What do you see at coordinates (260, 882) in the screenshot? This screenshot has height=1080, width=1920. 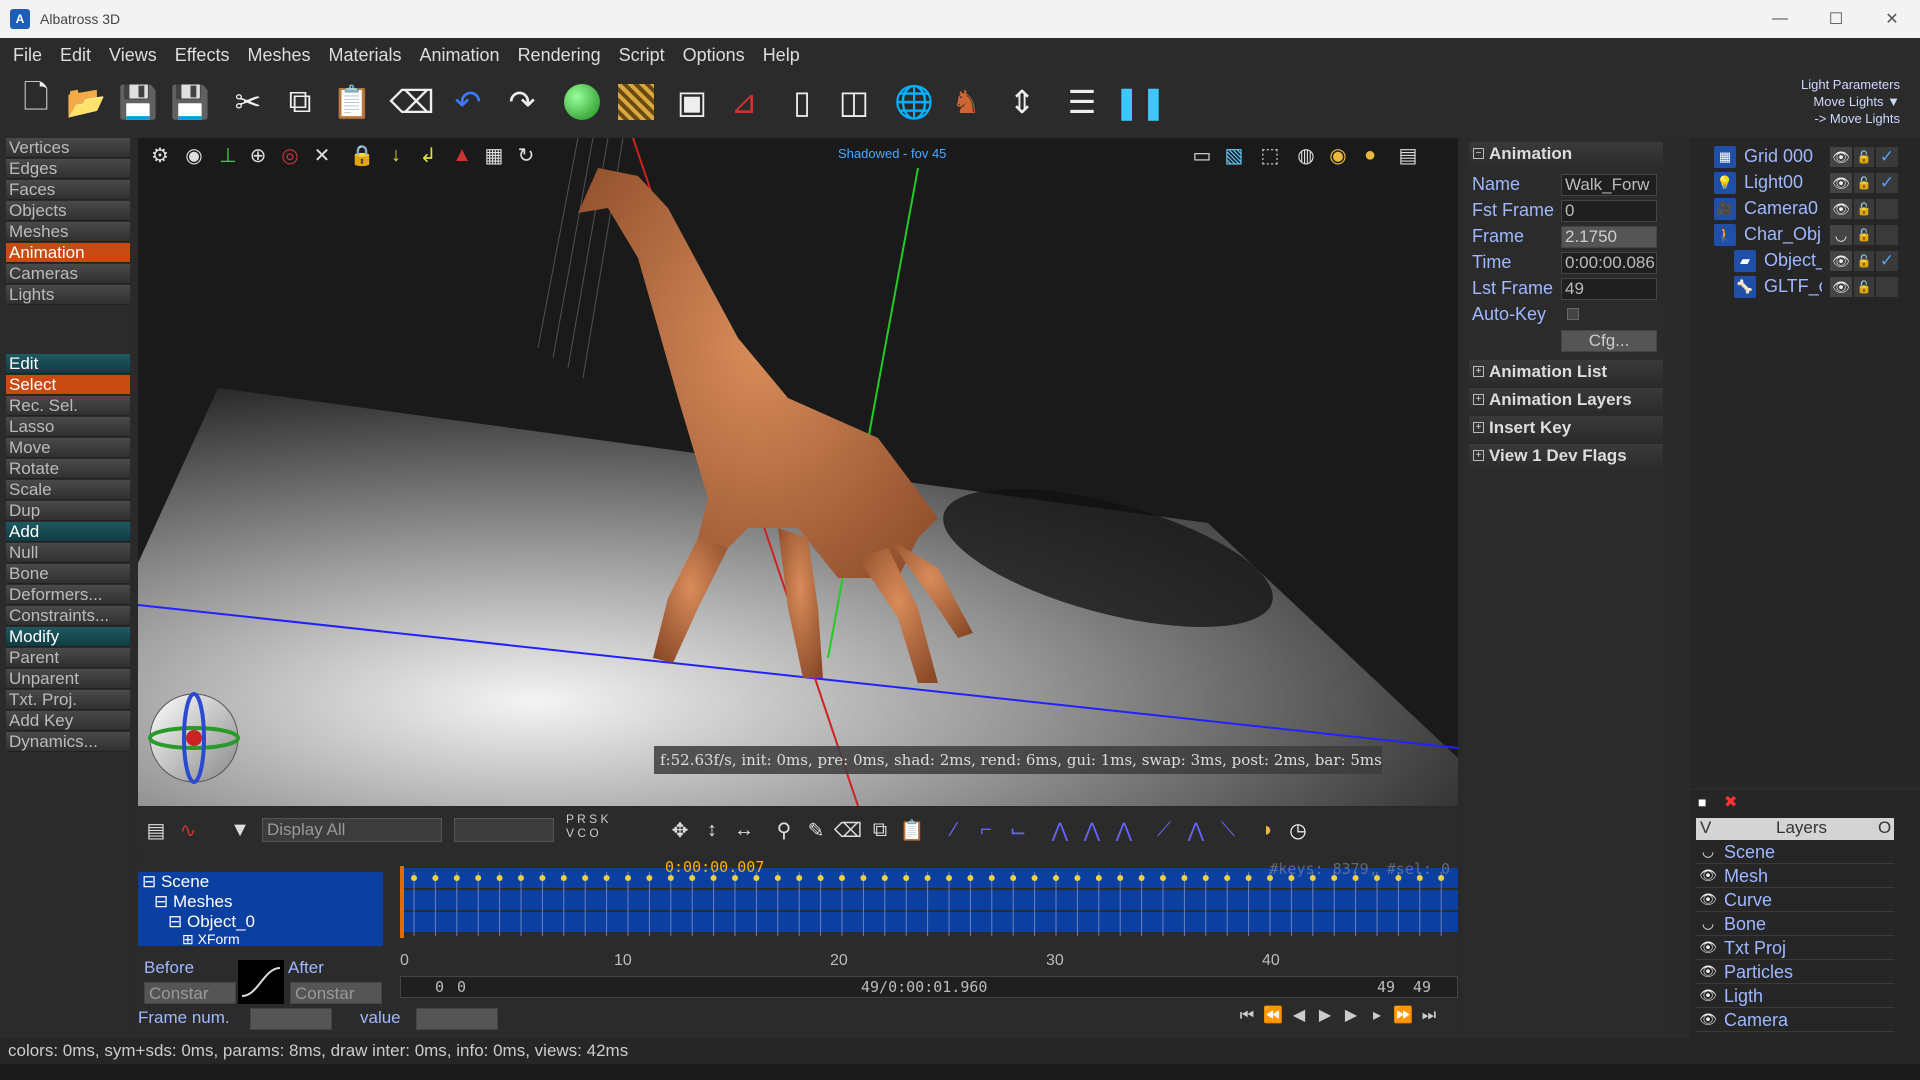 I see `tree-scene: ⊟ Scene` at bounding box center [260, 882].